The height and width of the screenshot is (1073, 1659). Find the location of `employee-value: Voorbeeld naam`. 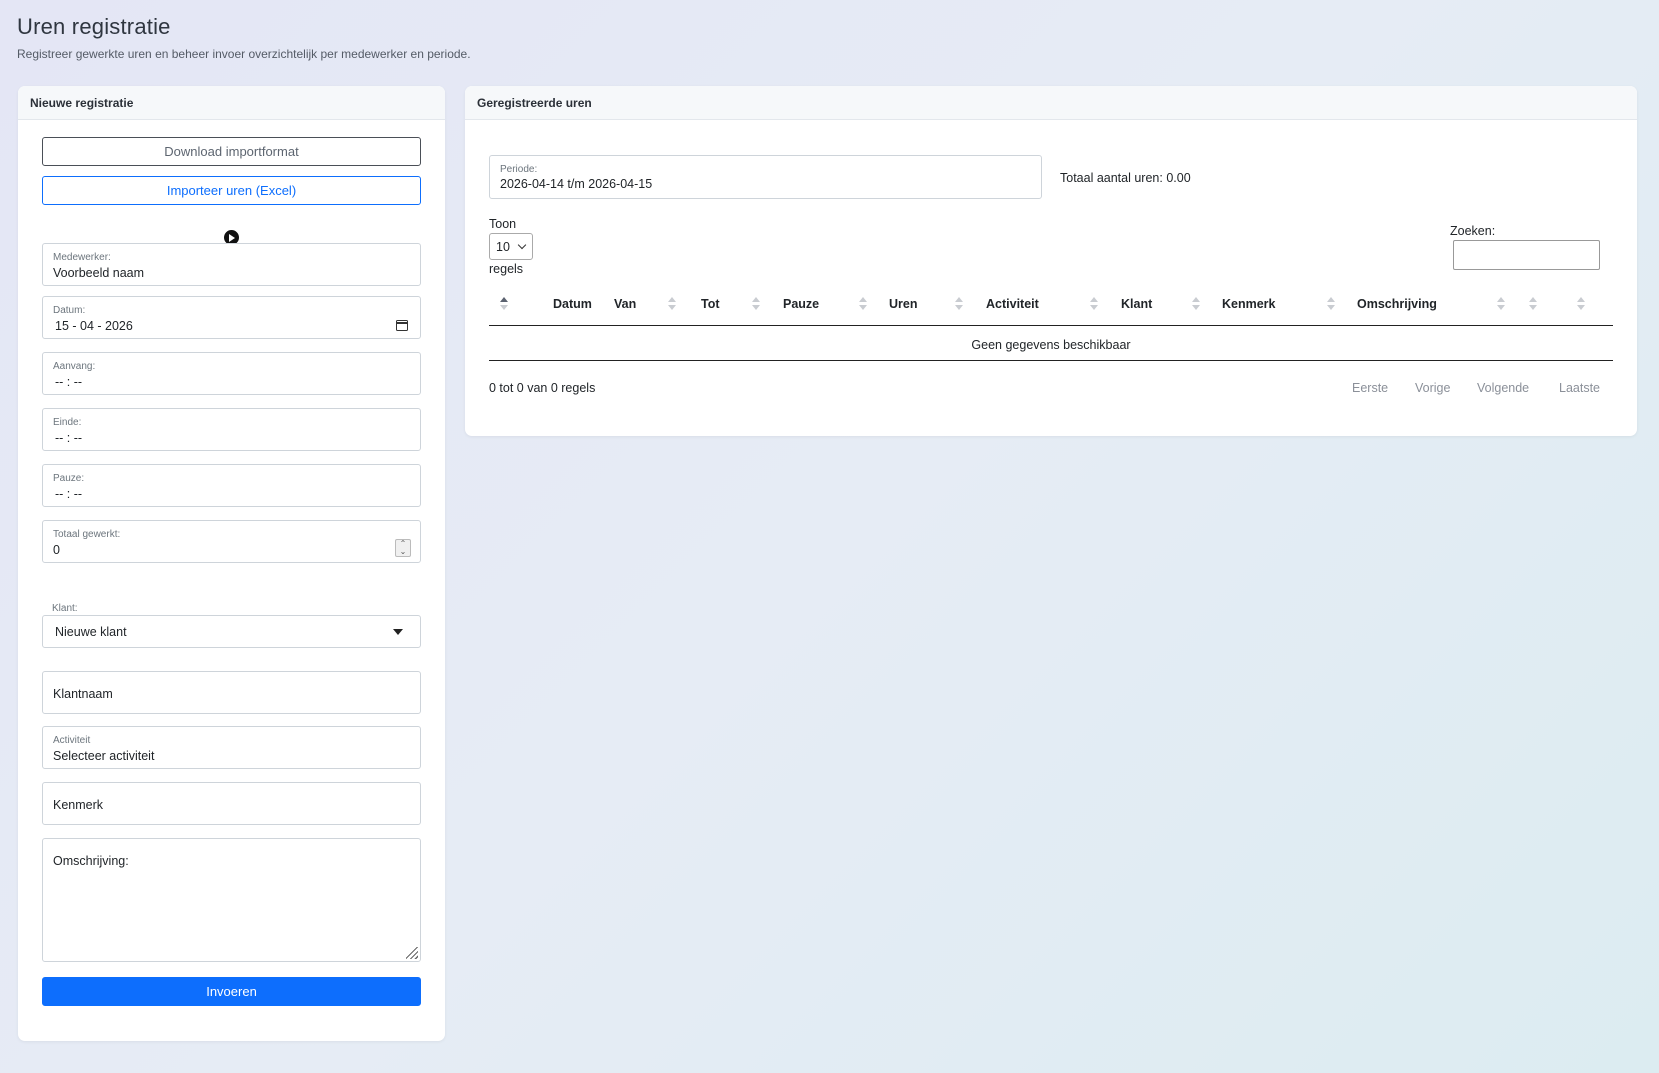

employee-value: Voorbeeld naam is located at coordinates (99, 273).